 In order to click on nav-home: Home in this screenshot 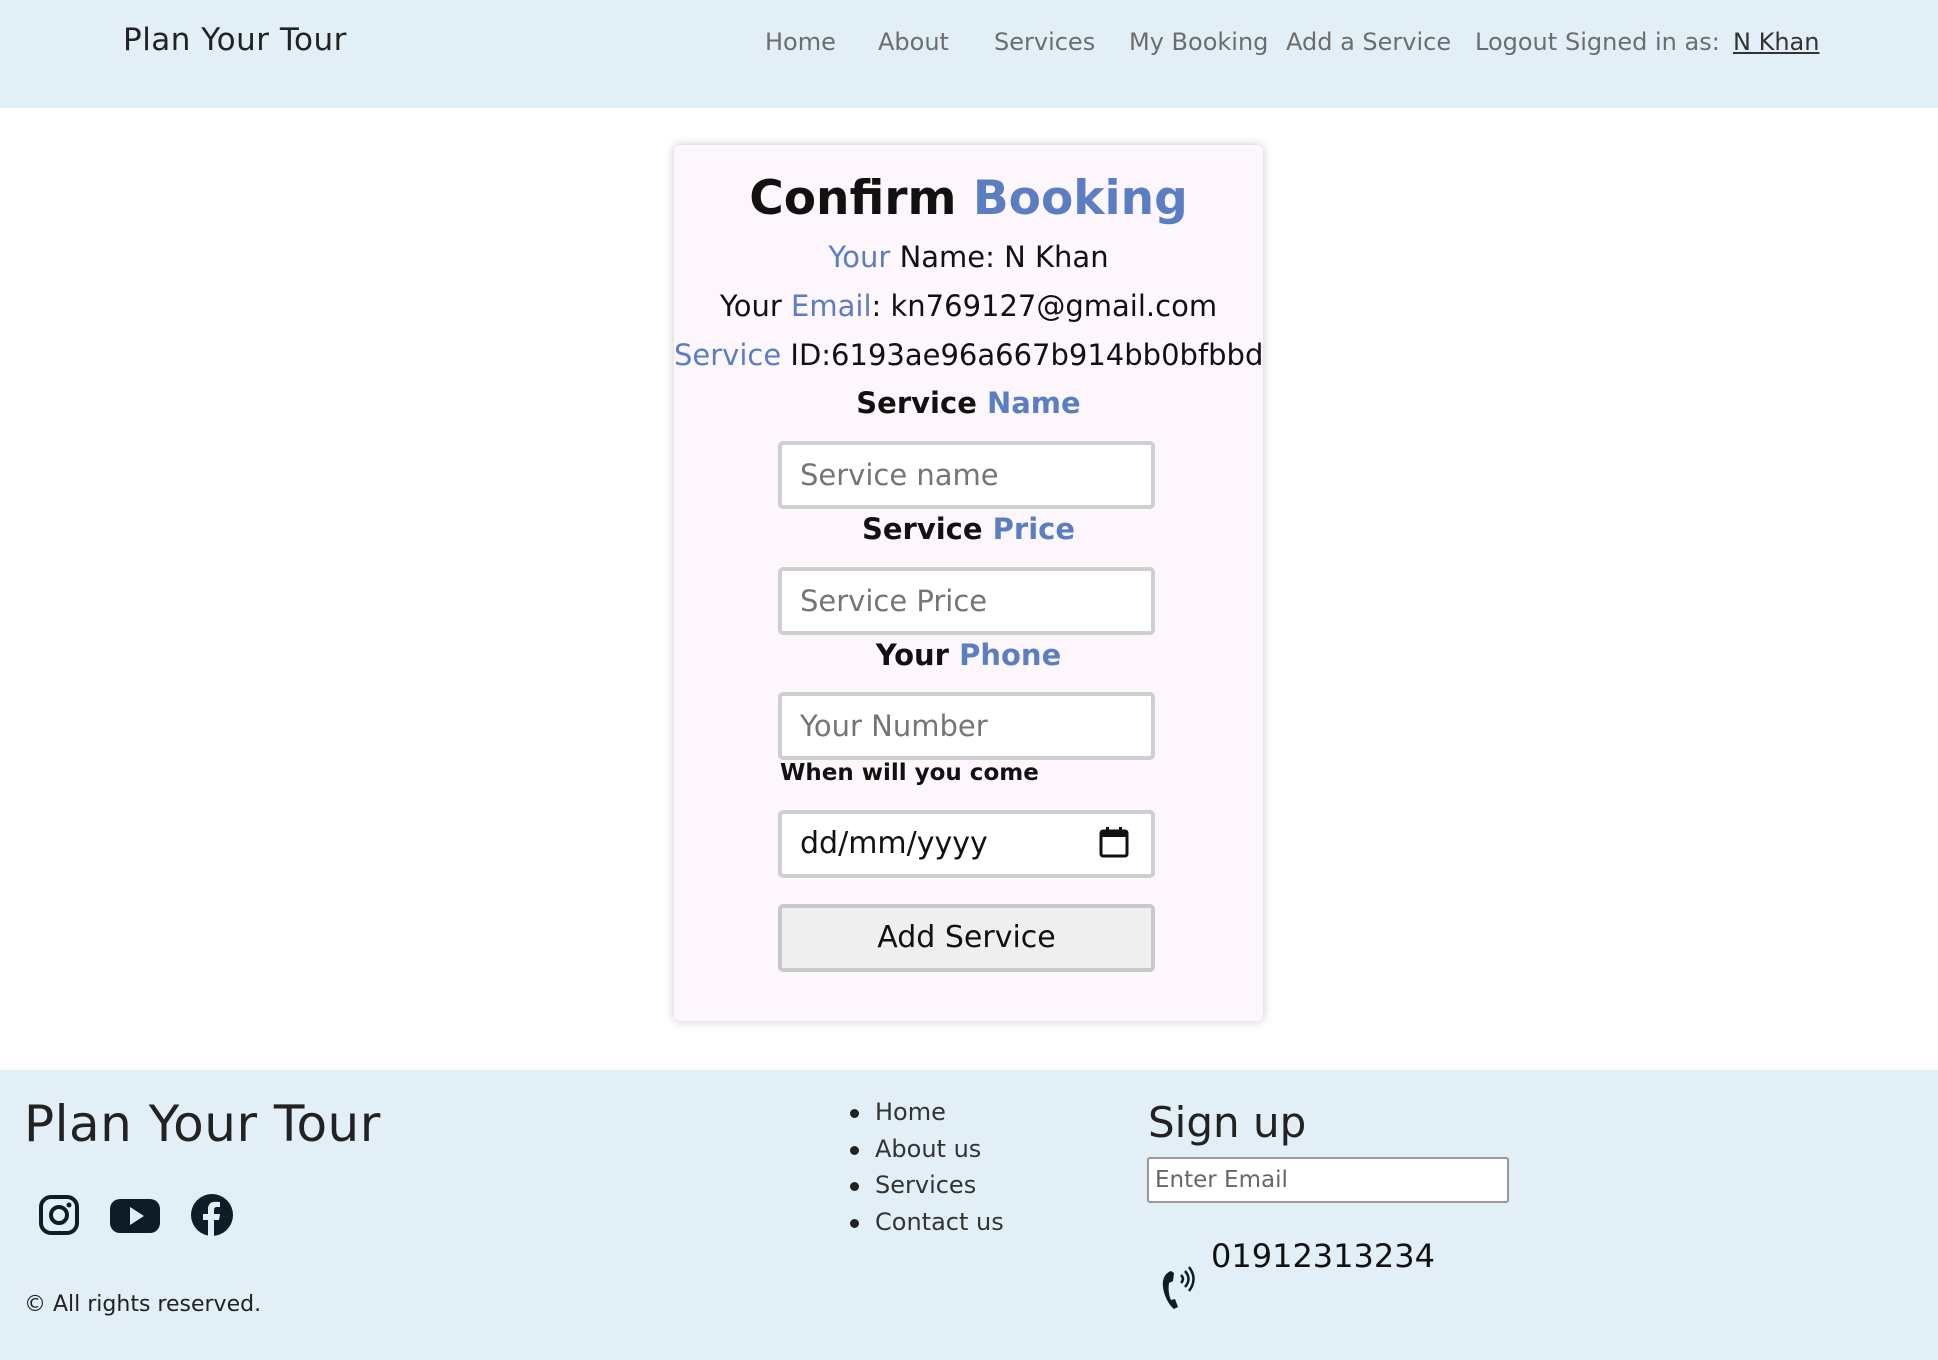, I will do `click(800, 42)`.